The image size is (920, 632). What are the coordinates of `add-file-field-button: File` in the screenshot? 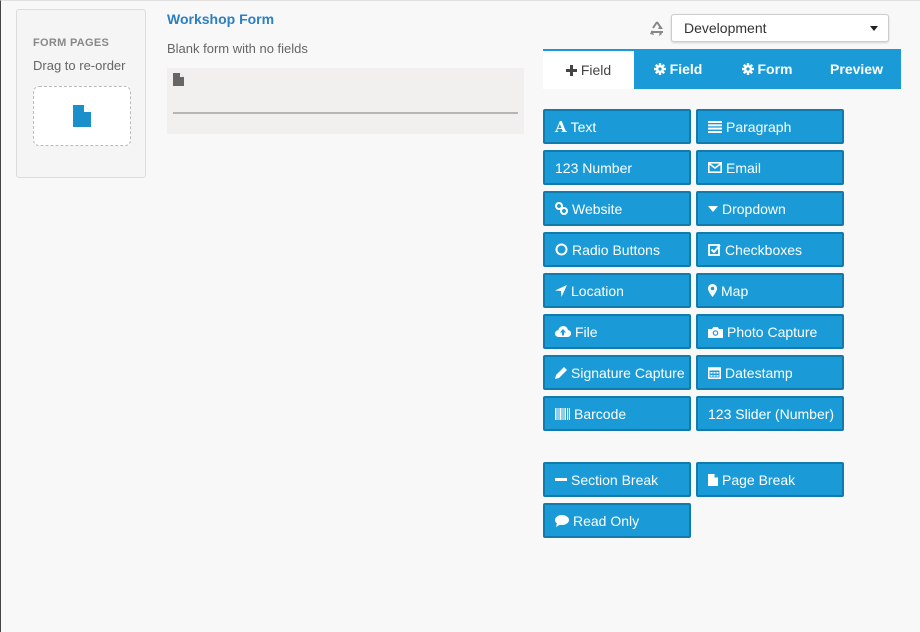 It's located at (617, 331).